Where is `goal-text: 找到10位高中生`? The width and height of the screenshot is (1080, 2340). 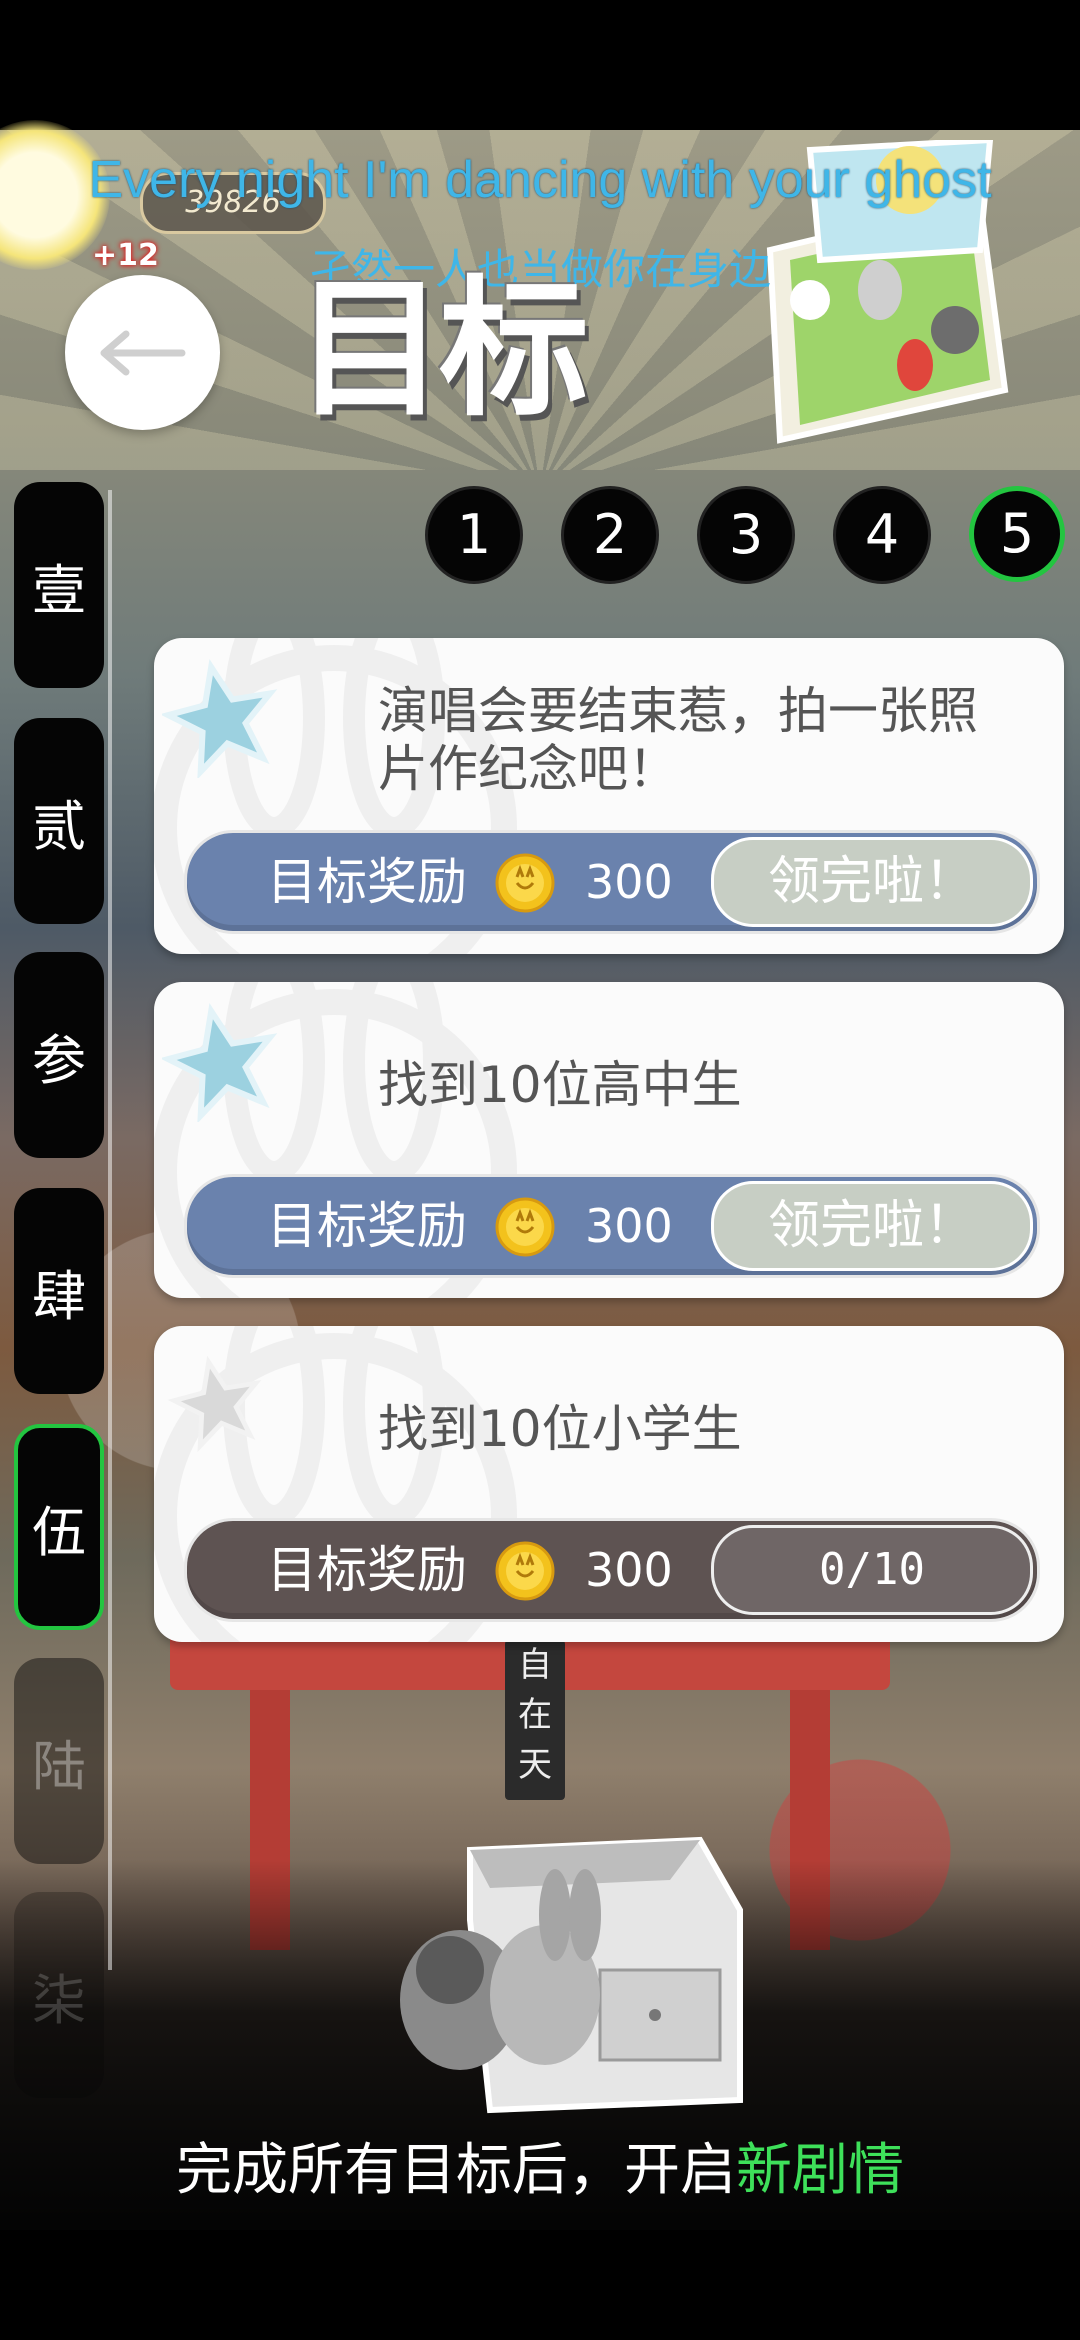
goal-text: 找到10位高中生 is located at coordinates (560, 1085).